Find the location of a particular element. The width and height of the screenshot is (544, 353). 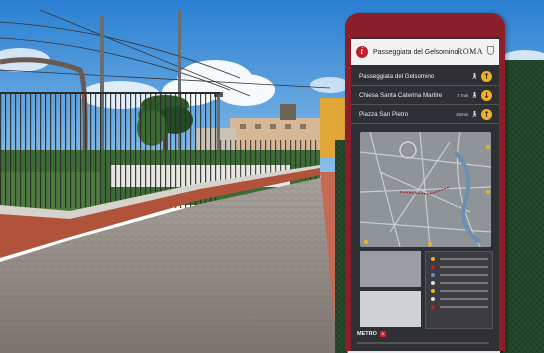

destination-row: Passeggiata del Gelsomino 🚶︎ ↑ is located at coordinates (425, 76).